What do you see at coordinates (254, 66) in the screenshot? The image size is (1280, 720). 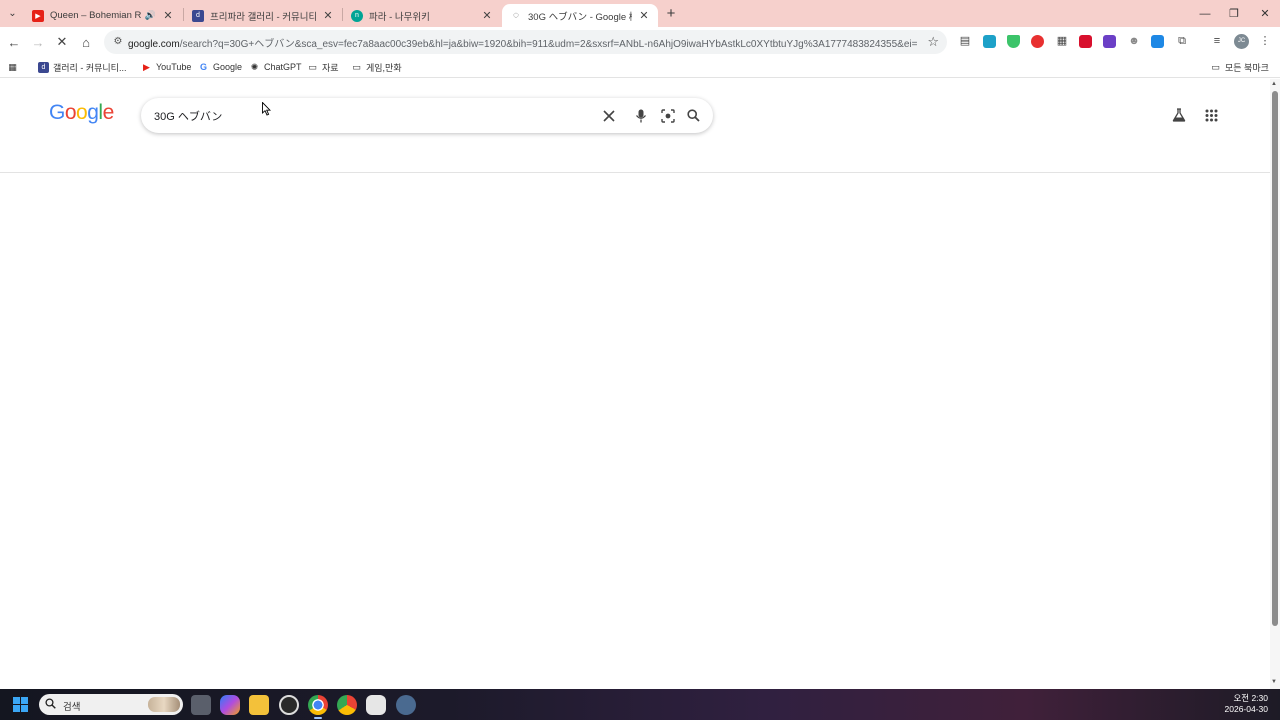 I see `chatgpt-icon: ✺` at bounding box center [254, 66].